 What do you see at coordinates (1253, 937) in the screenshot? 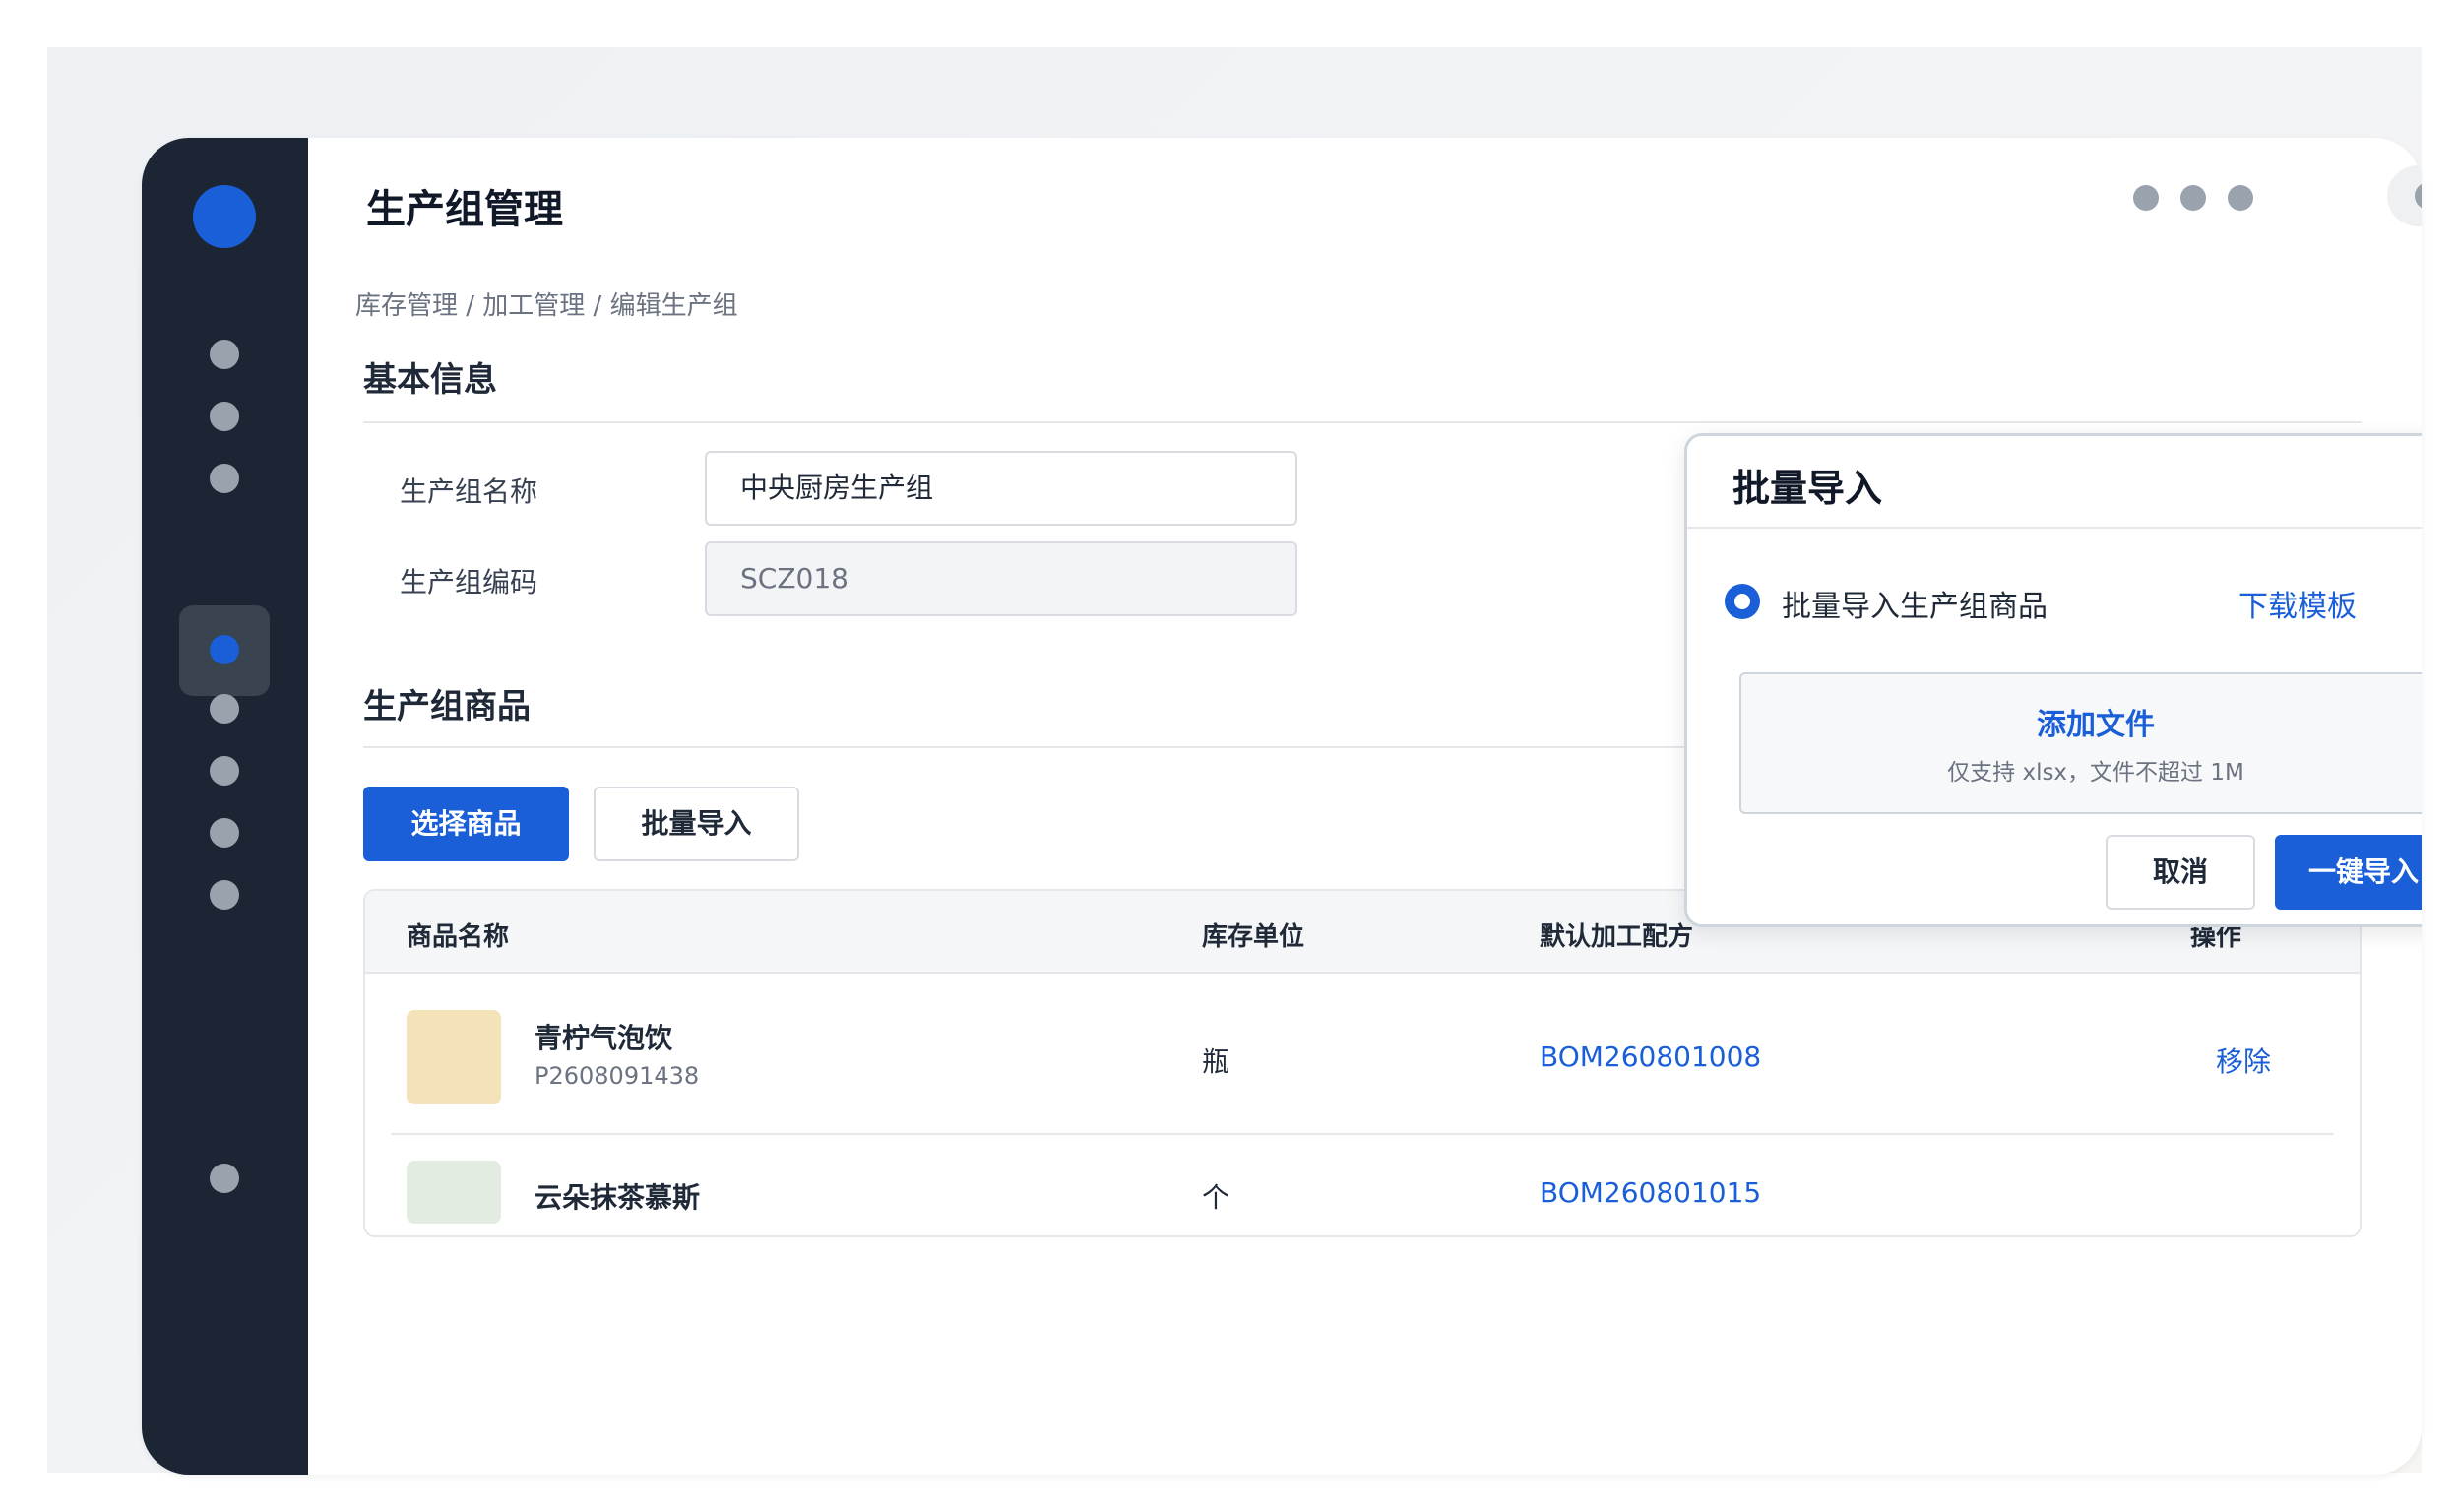
I see `column-header: 库存单位` at bounding box center [1253, 937].